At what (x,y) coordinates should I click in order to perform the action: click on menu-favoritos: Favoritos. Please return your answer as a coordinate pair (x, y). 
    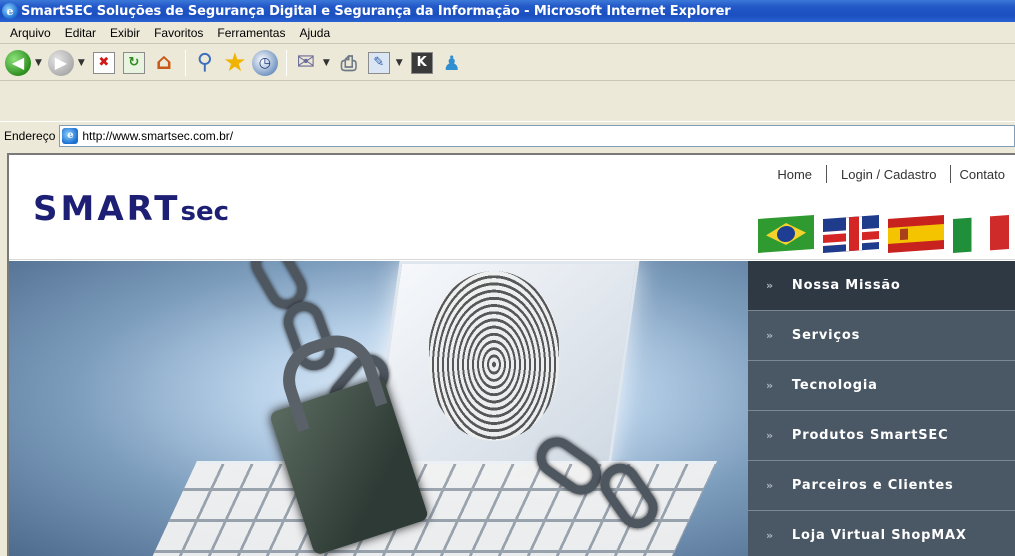
    Looking at the image, I should click on (179, 33).